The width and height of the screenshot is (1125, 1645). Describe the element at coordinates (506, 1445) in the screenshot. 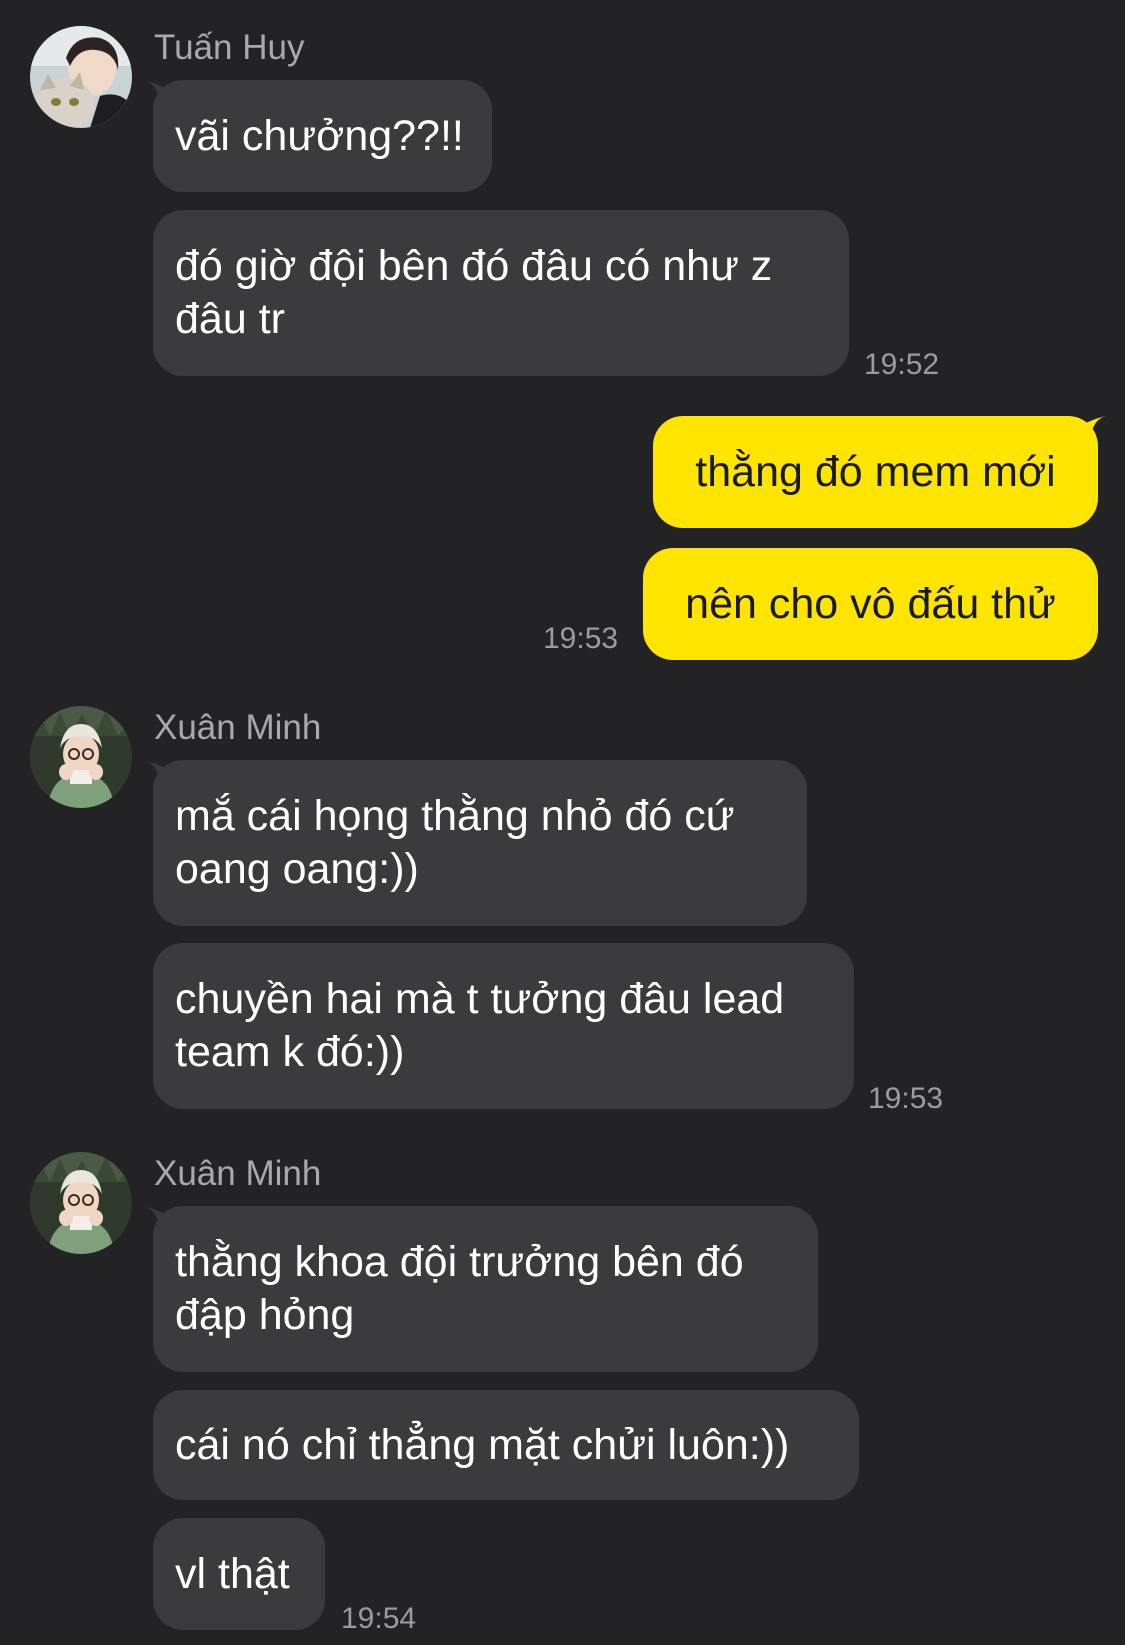

I see `message-bubble: cái nó chỉ thẳng mặt chửi luôn:))` at that location.